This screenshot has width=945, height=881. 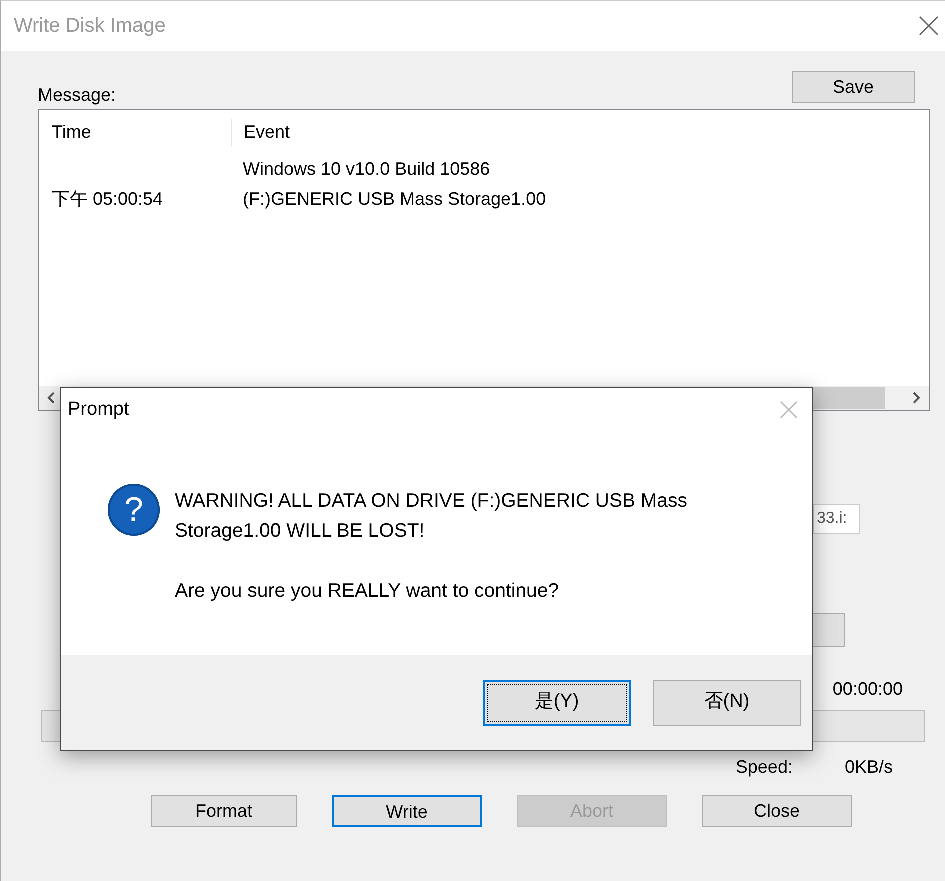 I want to click on close-icon, so click(x=929, y=26).